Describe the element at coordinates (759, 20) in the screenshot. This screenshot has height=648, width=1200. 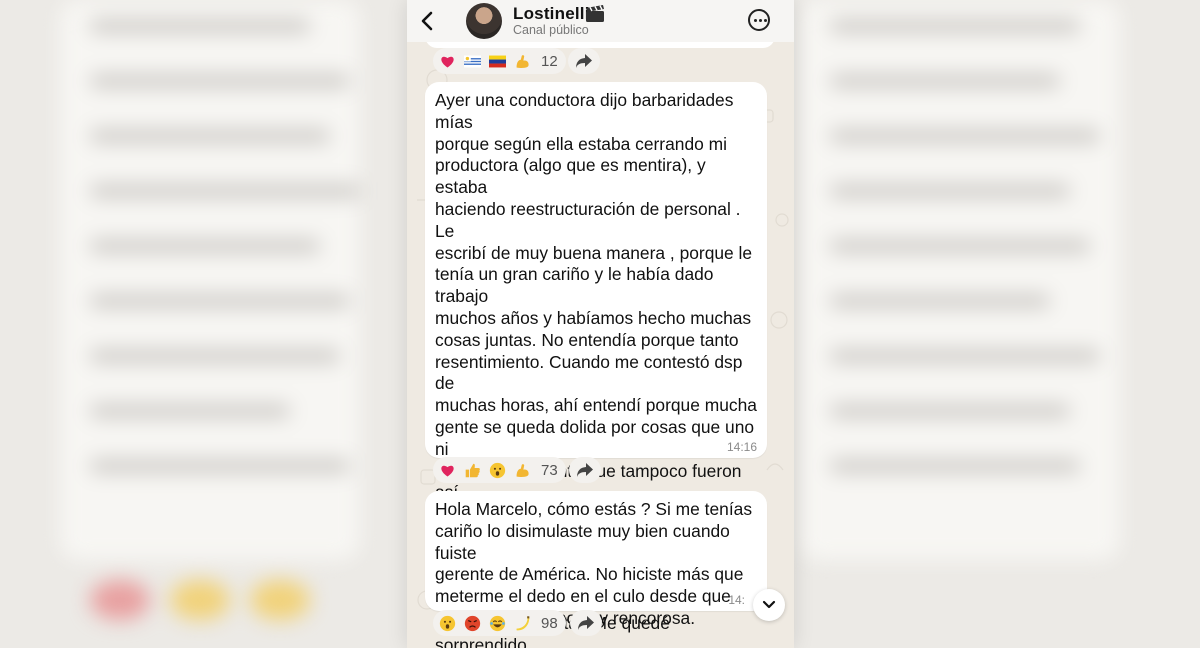
I see `more-options-button` at that location.